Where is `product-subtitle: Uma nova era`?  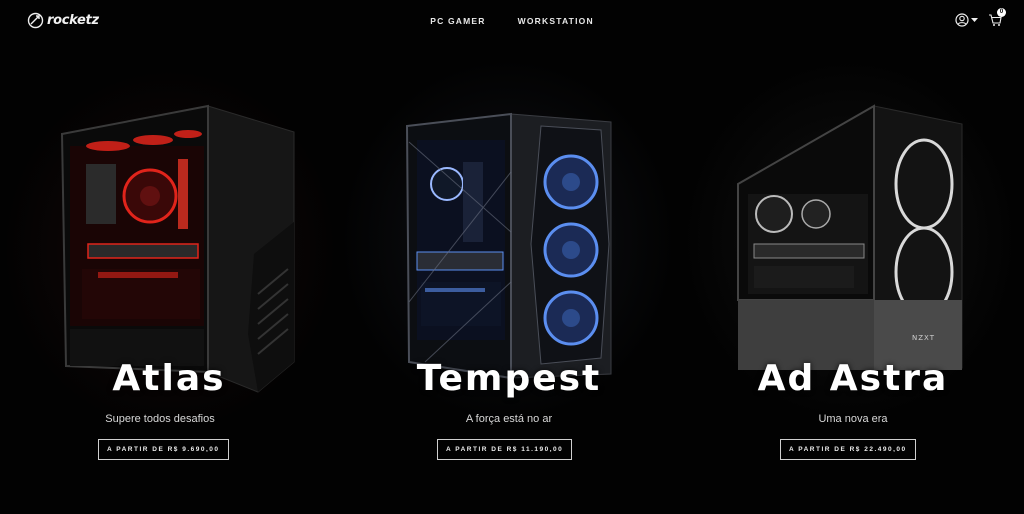 product-subtitle: Uma nova era is located at coordinates (853, 419).